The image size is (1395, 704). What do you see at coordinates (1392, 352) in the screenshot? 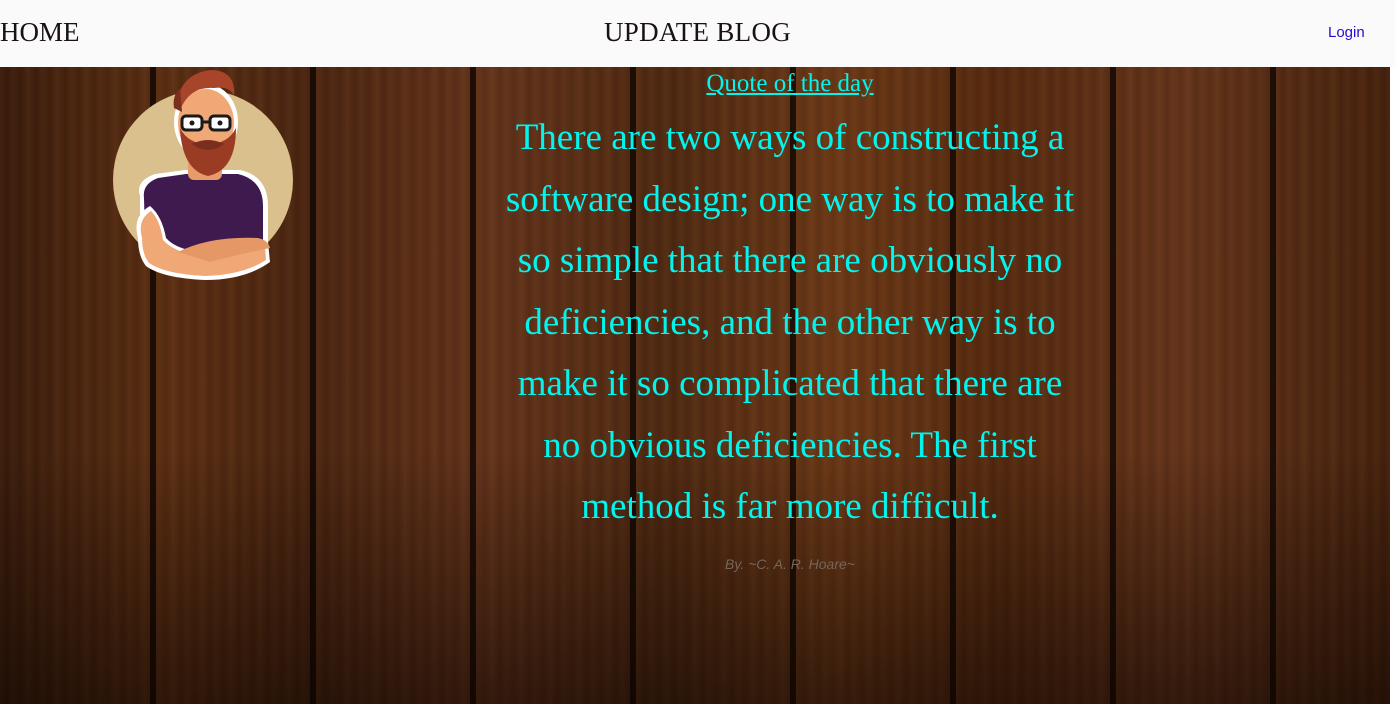
I see `scrollbar` at bounding box center [1392, 352].